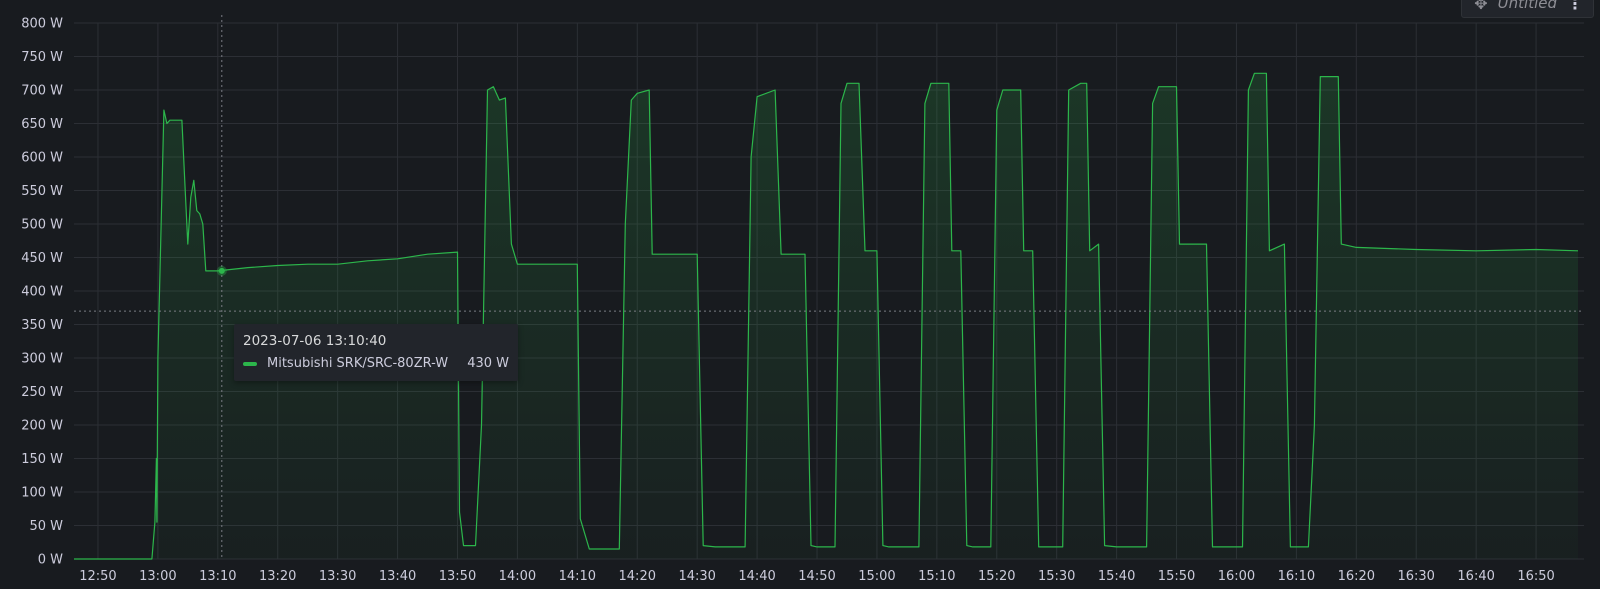 The image size is (1600, 589). I want to click on tooltip-series-name: Mitsubishi SRK/SRC-80ZR-W, so click(358, 363).